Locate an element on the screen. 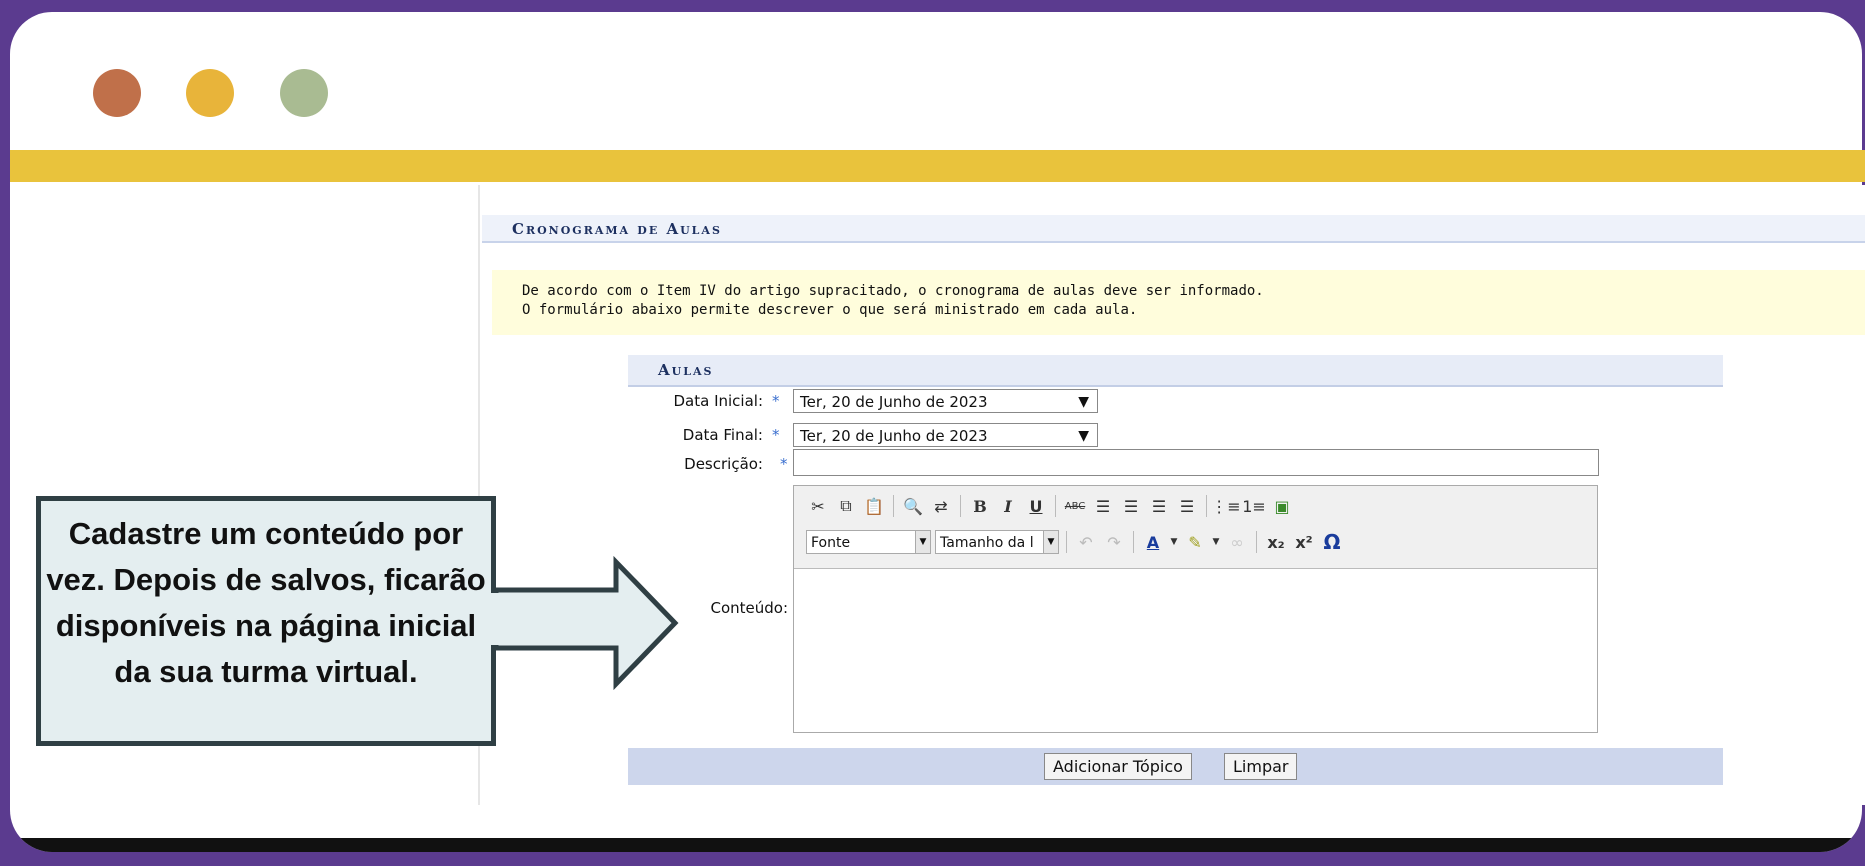 The height and width of the screenshot is (866, 1865). data-inicial-value: Ter, 20 de Junho de 2023 is located at coordinates (894, 402).